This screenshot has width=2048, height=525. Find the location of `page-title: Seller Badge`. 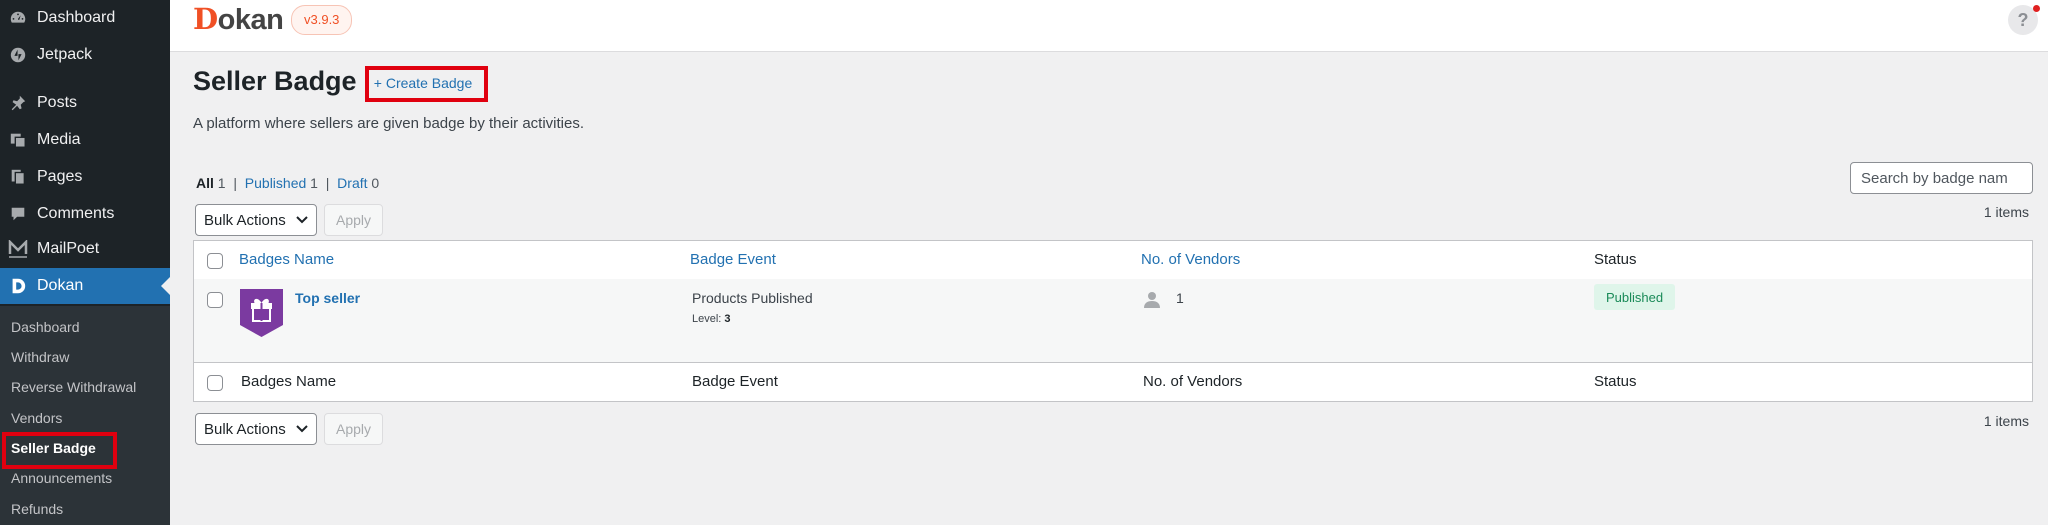

page-title: Seller Badge is located at coordinates (275, 81).